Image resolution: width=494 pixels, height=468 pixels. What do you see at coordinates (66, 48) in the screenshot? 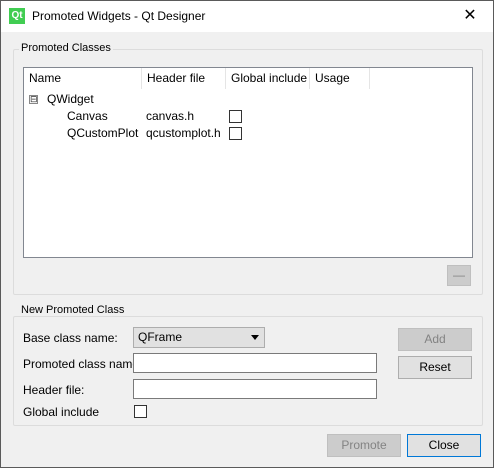
I see `promoted-classes-group-title: Promoted Classes` at bounding box center [66, 48].